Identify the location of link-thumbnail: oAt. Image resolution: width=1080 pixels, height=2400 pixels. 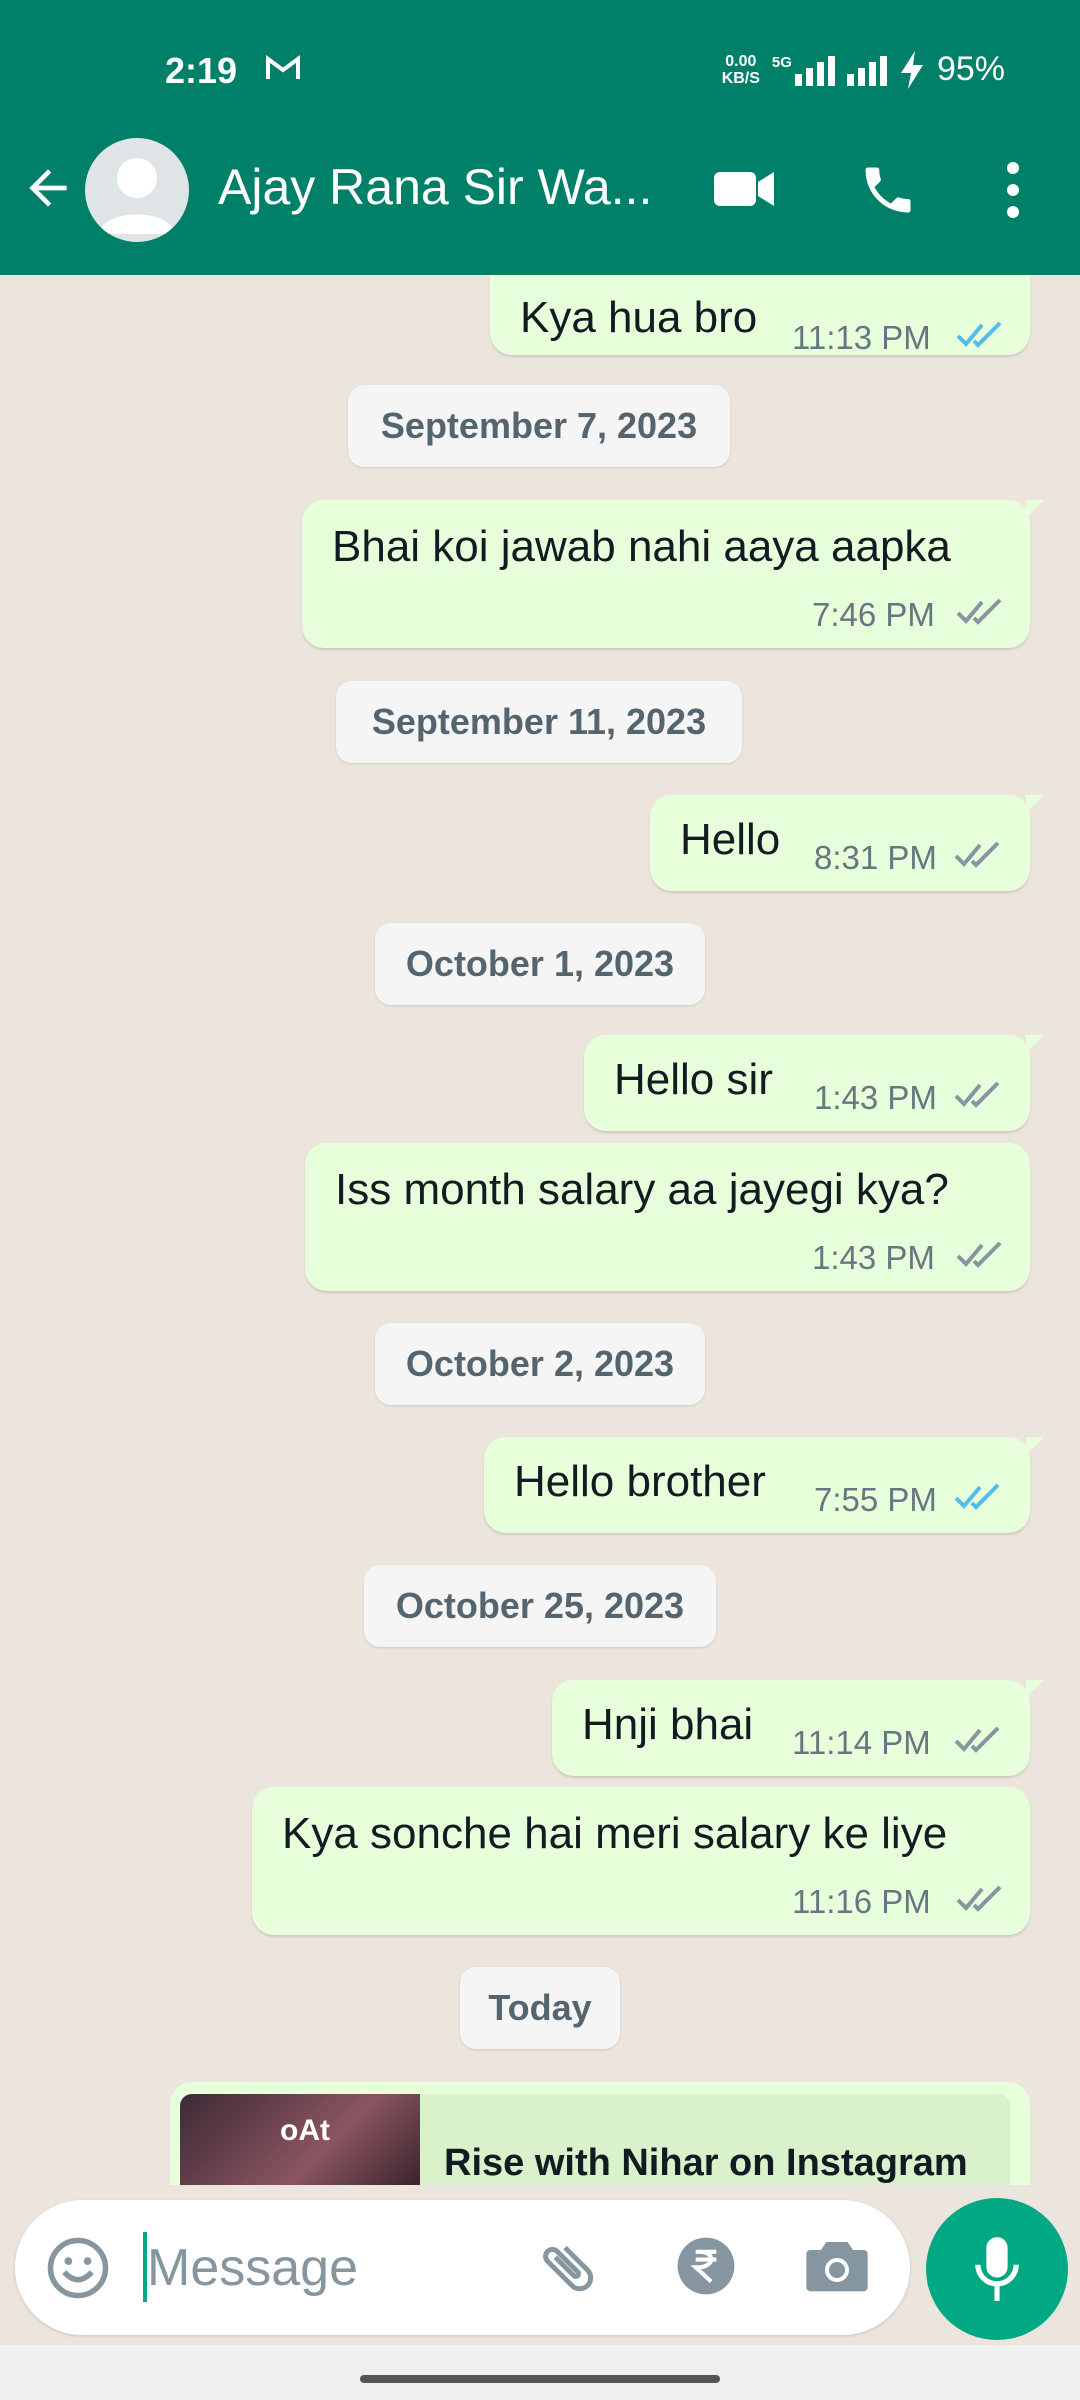
(300, 2139).